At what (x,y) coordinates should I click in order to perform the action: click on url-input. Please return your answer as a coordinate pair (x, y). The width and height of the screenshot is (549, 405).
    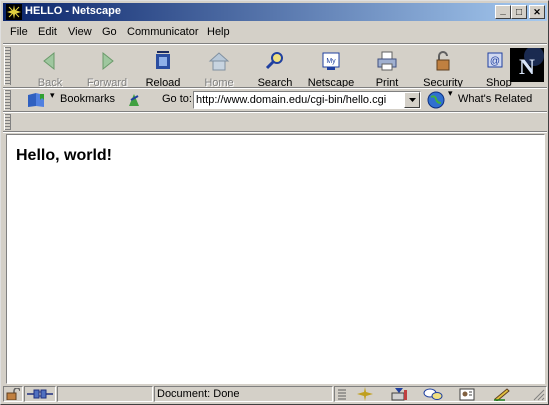
    Looking at the image, I should click on (299, 100).